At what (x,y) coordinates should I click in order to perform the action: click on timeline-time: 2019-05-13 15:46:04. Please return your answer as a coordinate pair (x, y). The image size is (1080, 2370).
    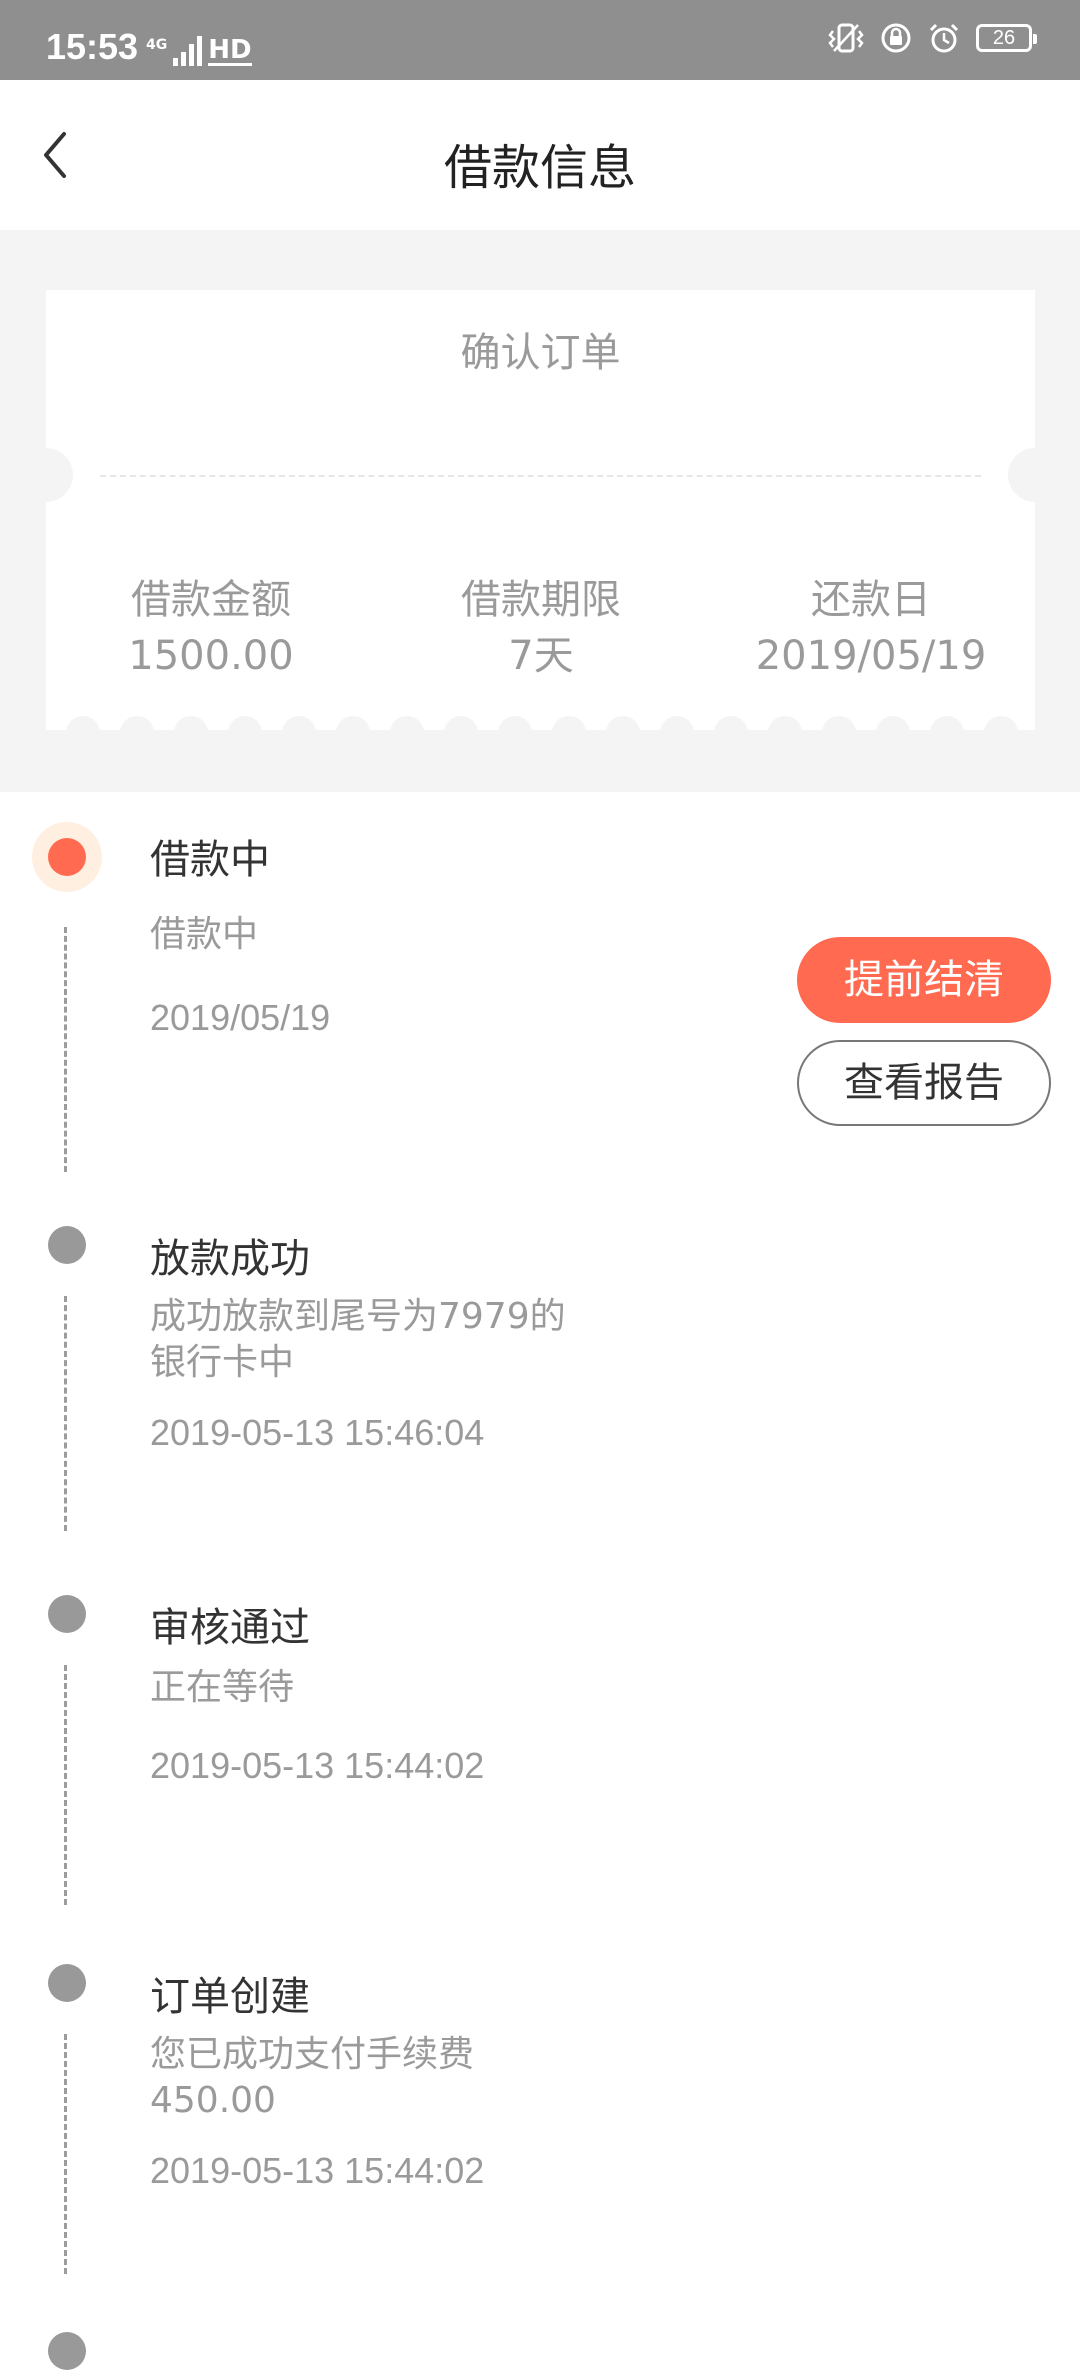
    Looking at the image, I should click on (317, 1432).